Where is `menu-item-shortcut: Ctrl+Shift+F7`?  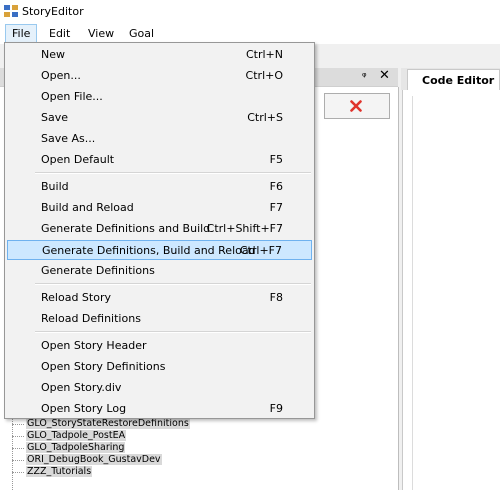
menu-item-shortcut: Ctrl+Shift+F7 is located at coordinates (244, 228).